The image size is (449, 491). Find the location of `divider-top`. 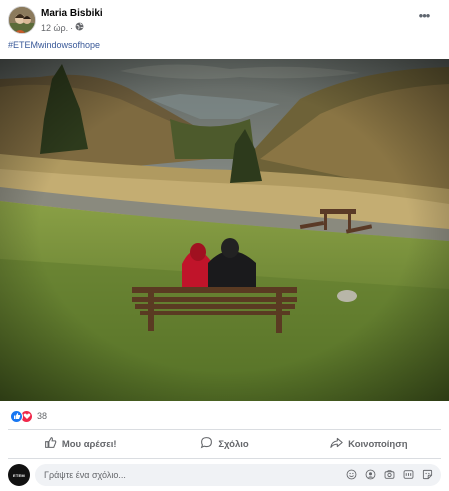

divider-top is located at coordinates (224, 429).